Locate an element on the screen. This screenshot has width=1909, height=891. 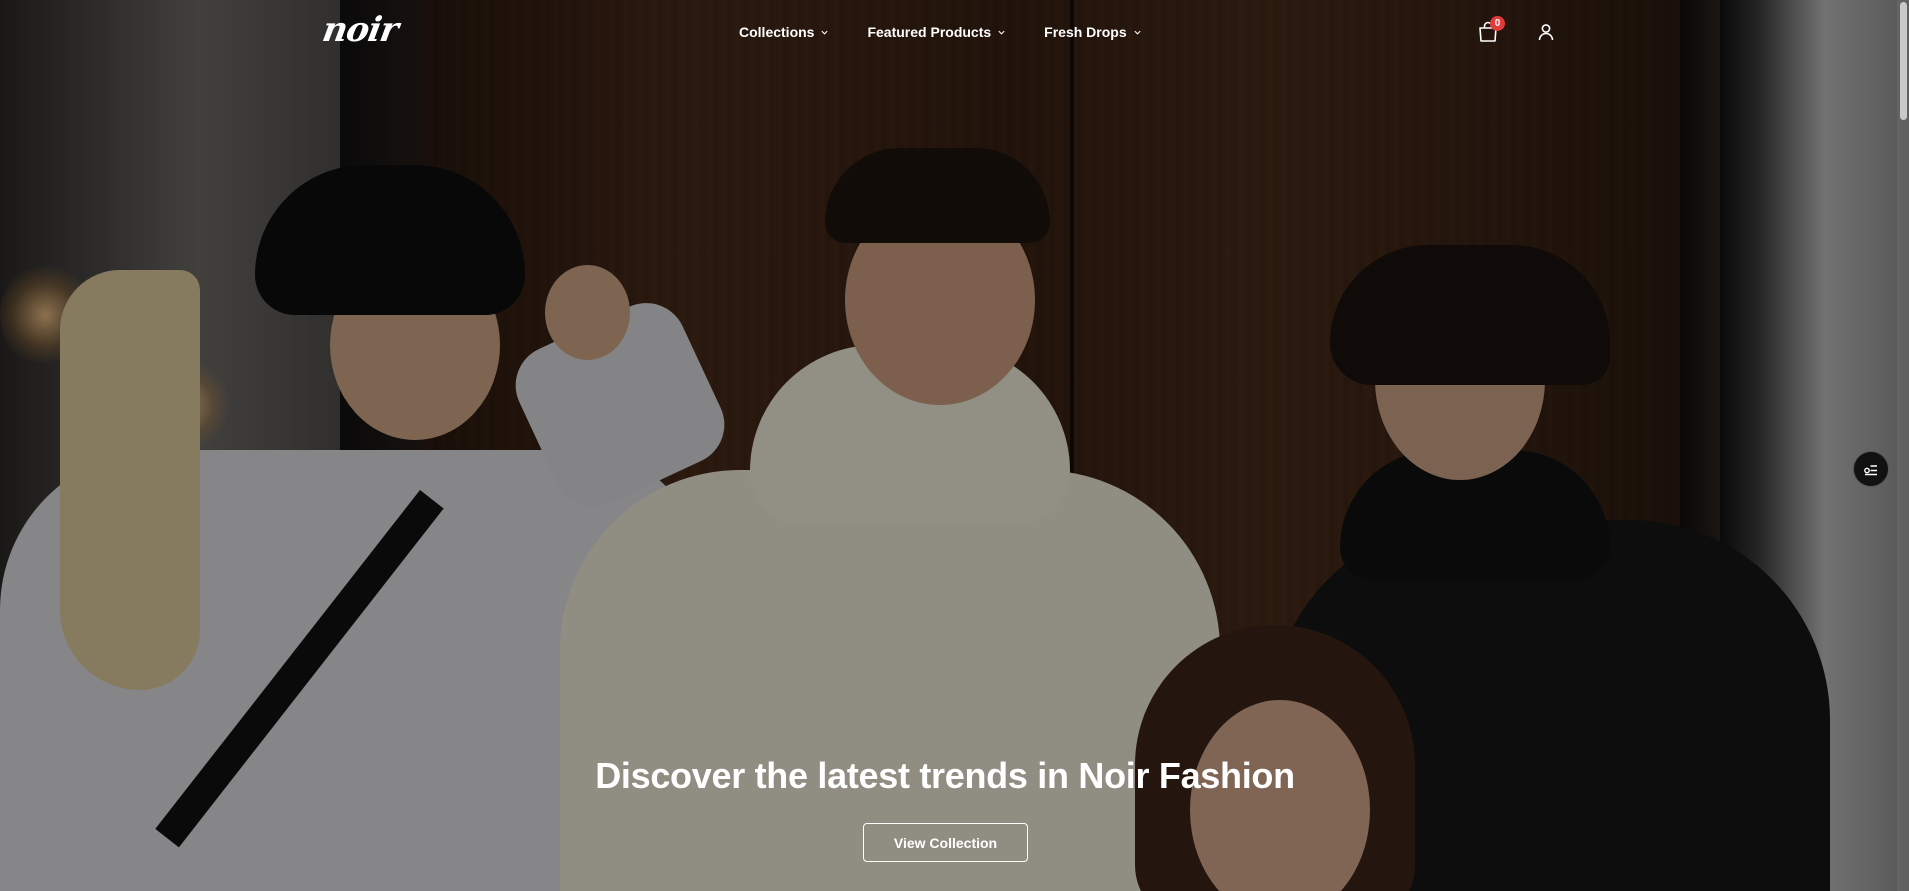
filter-toggle-icon is located at coordinates (1870, 470).